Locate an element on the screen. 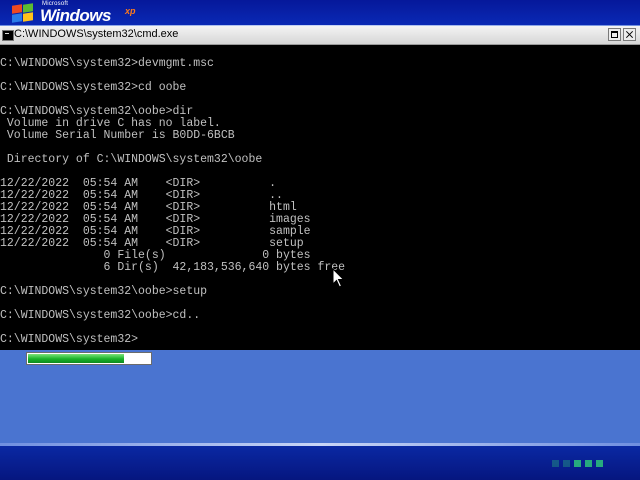  windows-flag-icon is located at coordinates (23, 13).